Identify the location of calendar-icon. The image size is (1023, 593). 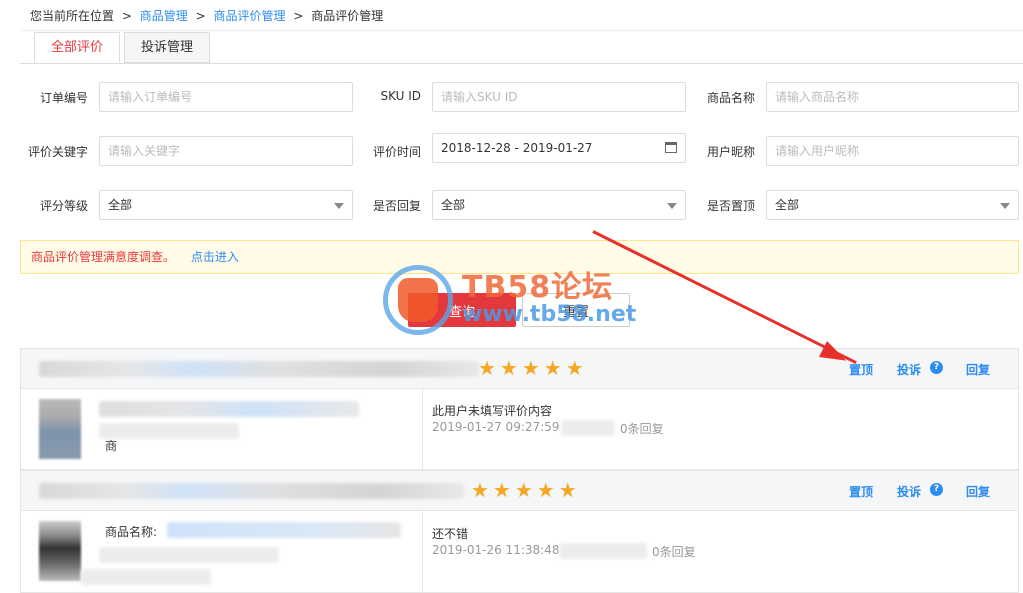
(671, 147).